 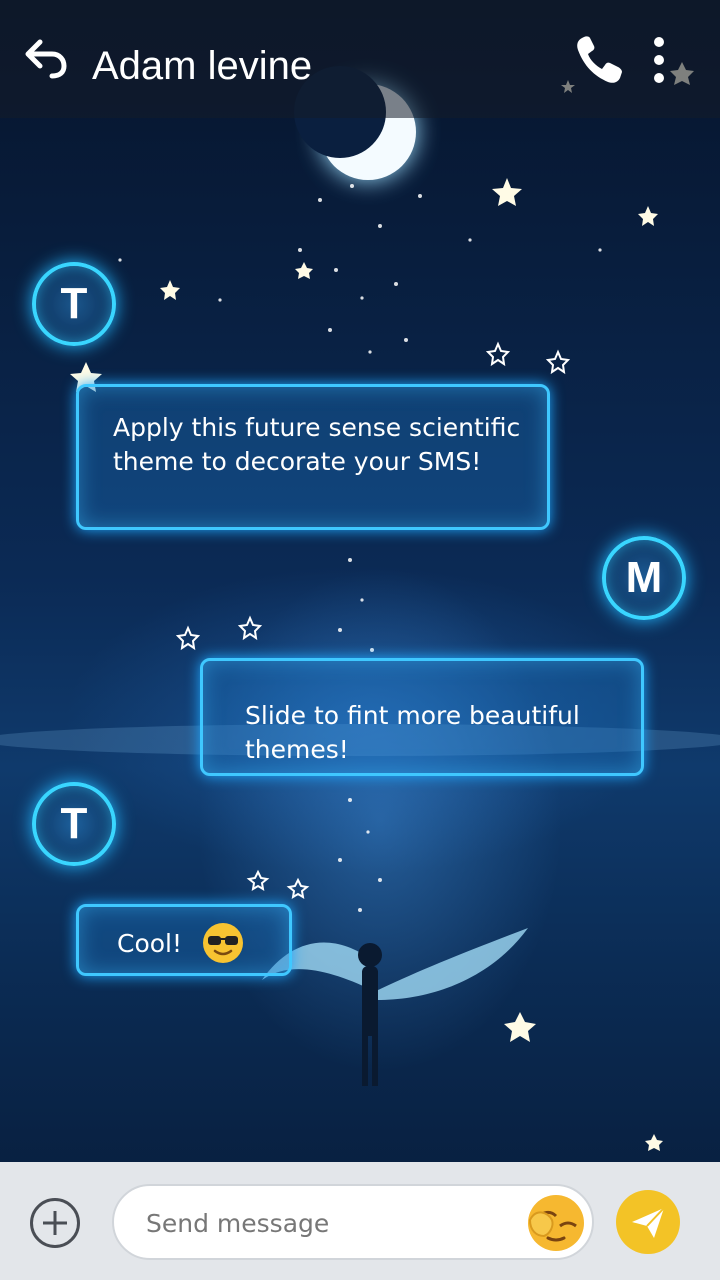 I want to click on send-button, so click(x=648, y=1222).